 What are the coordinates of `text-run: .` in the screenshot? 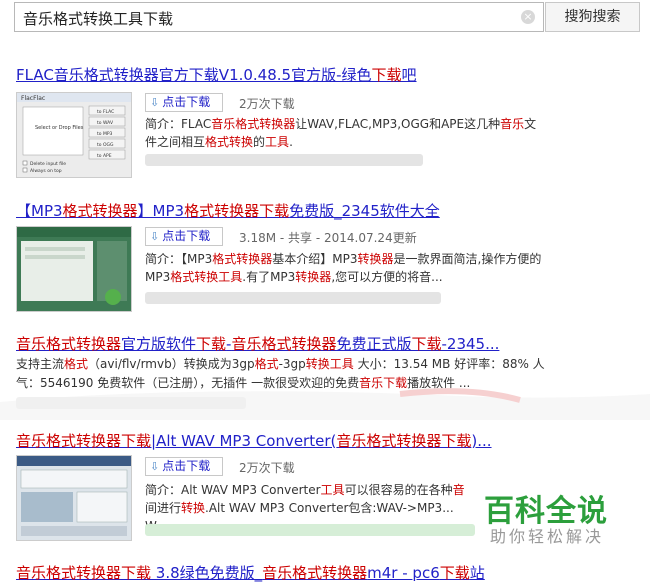 It's located at (291, 142).